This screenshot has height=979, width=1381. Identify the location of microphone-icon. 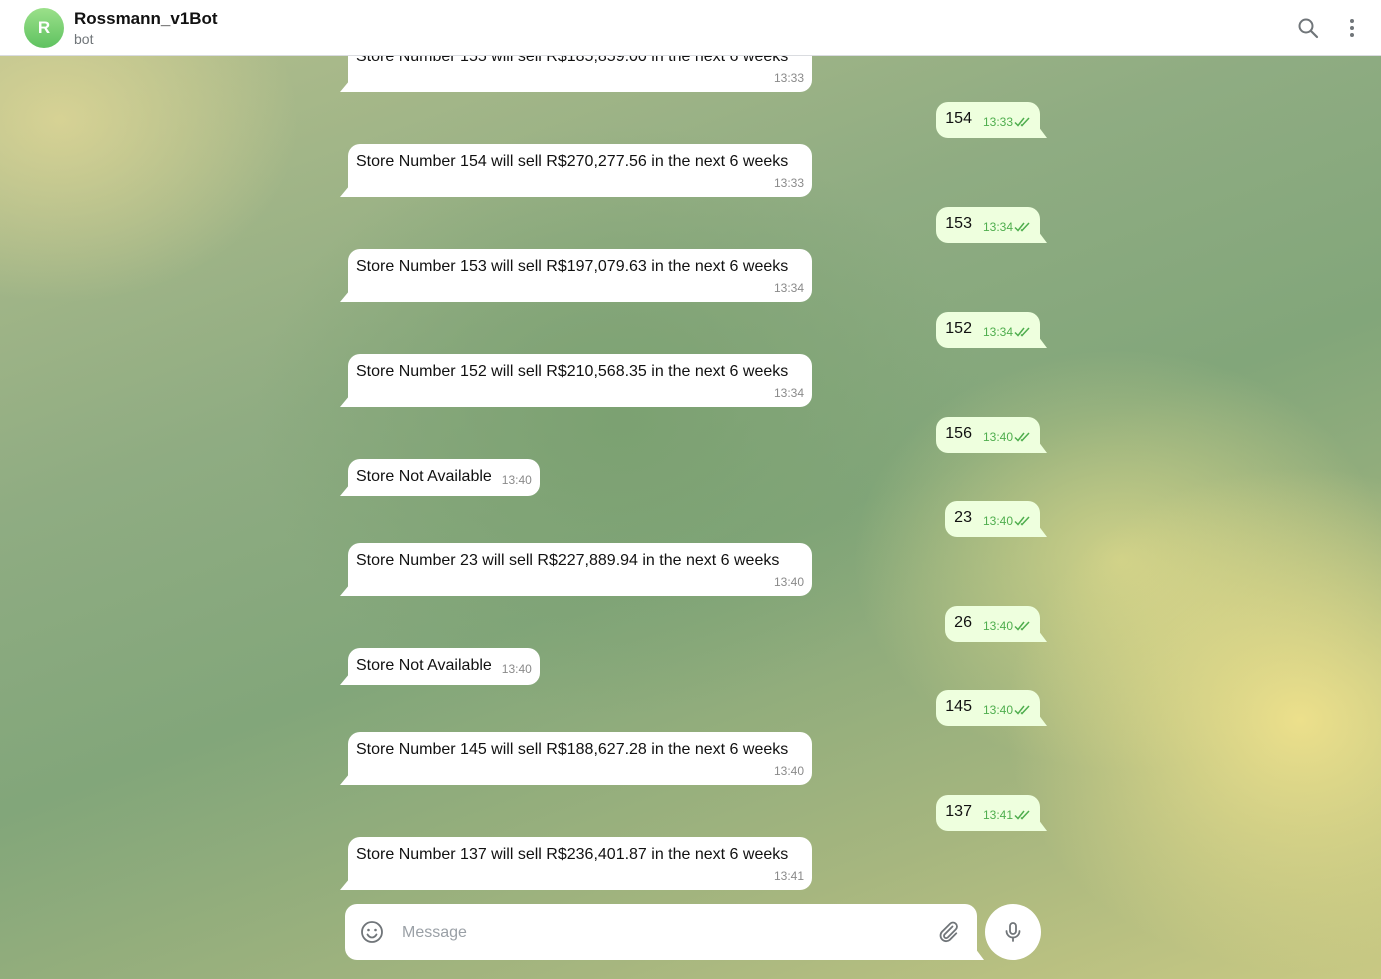
(1013, 932).